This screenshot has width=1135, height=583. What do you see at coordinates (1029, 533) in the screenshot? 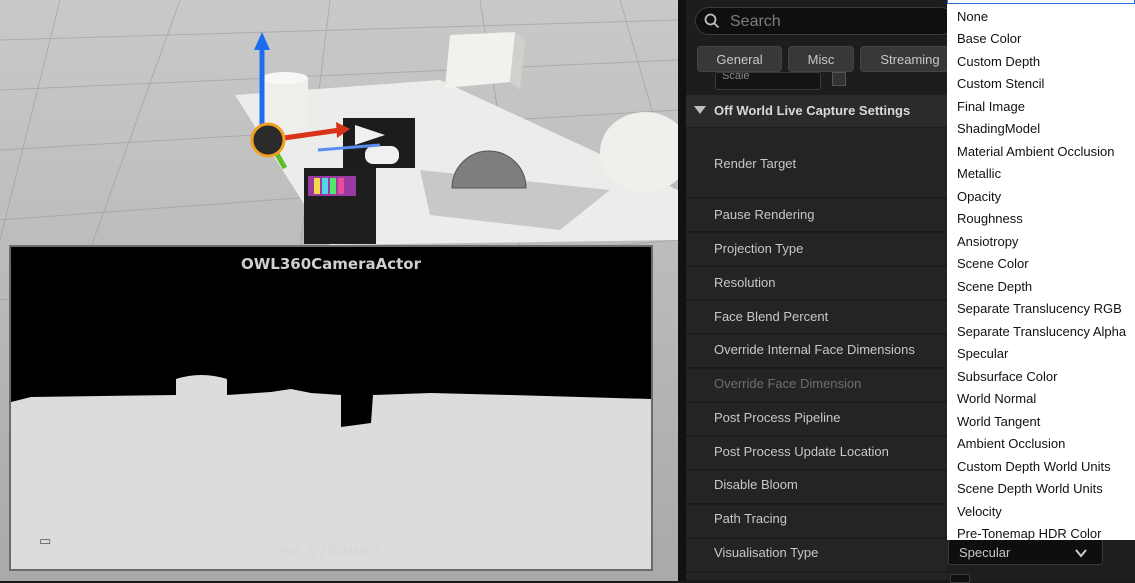
I see `menu-item-pre-tonemap-hdr-color: Pre-Tonemap HDR Color` at bounding box center [1029, 533].